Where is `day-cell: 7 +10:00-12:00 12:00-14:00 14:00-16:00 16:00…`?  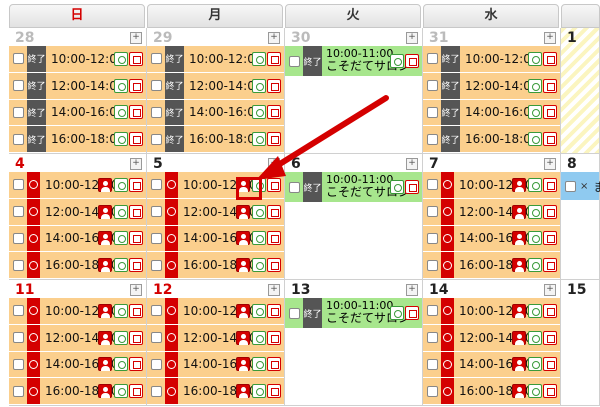
day-cell: 7 +10:00-12:00 12:00-14:00 14:00-16:00 16:00… is located at coordinates (492, 217).